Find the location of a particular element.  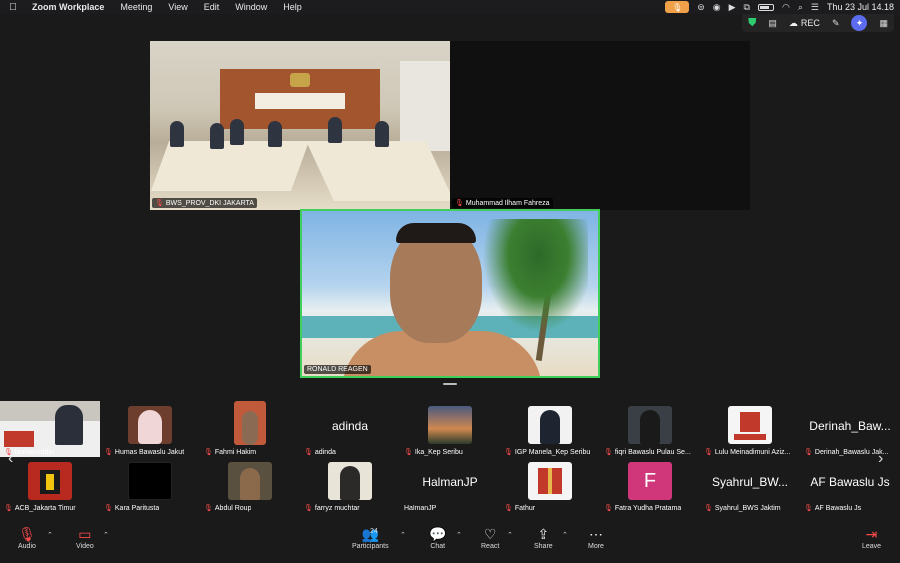

video-button: ▭ Video is located at coordinates (85, 537).